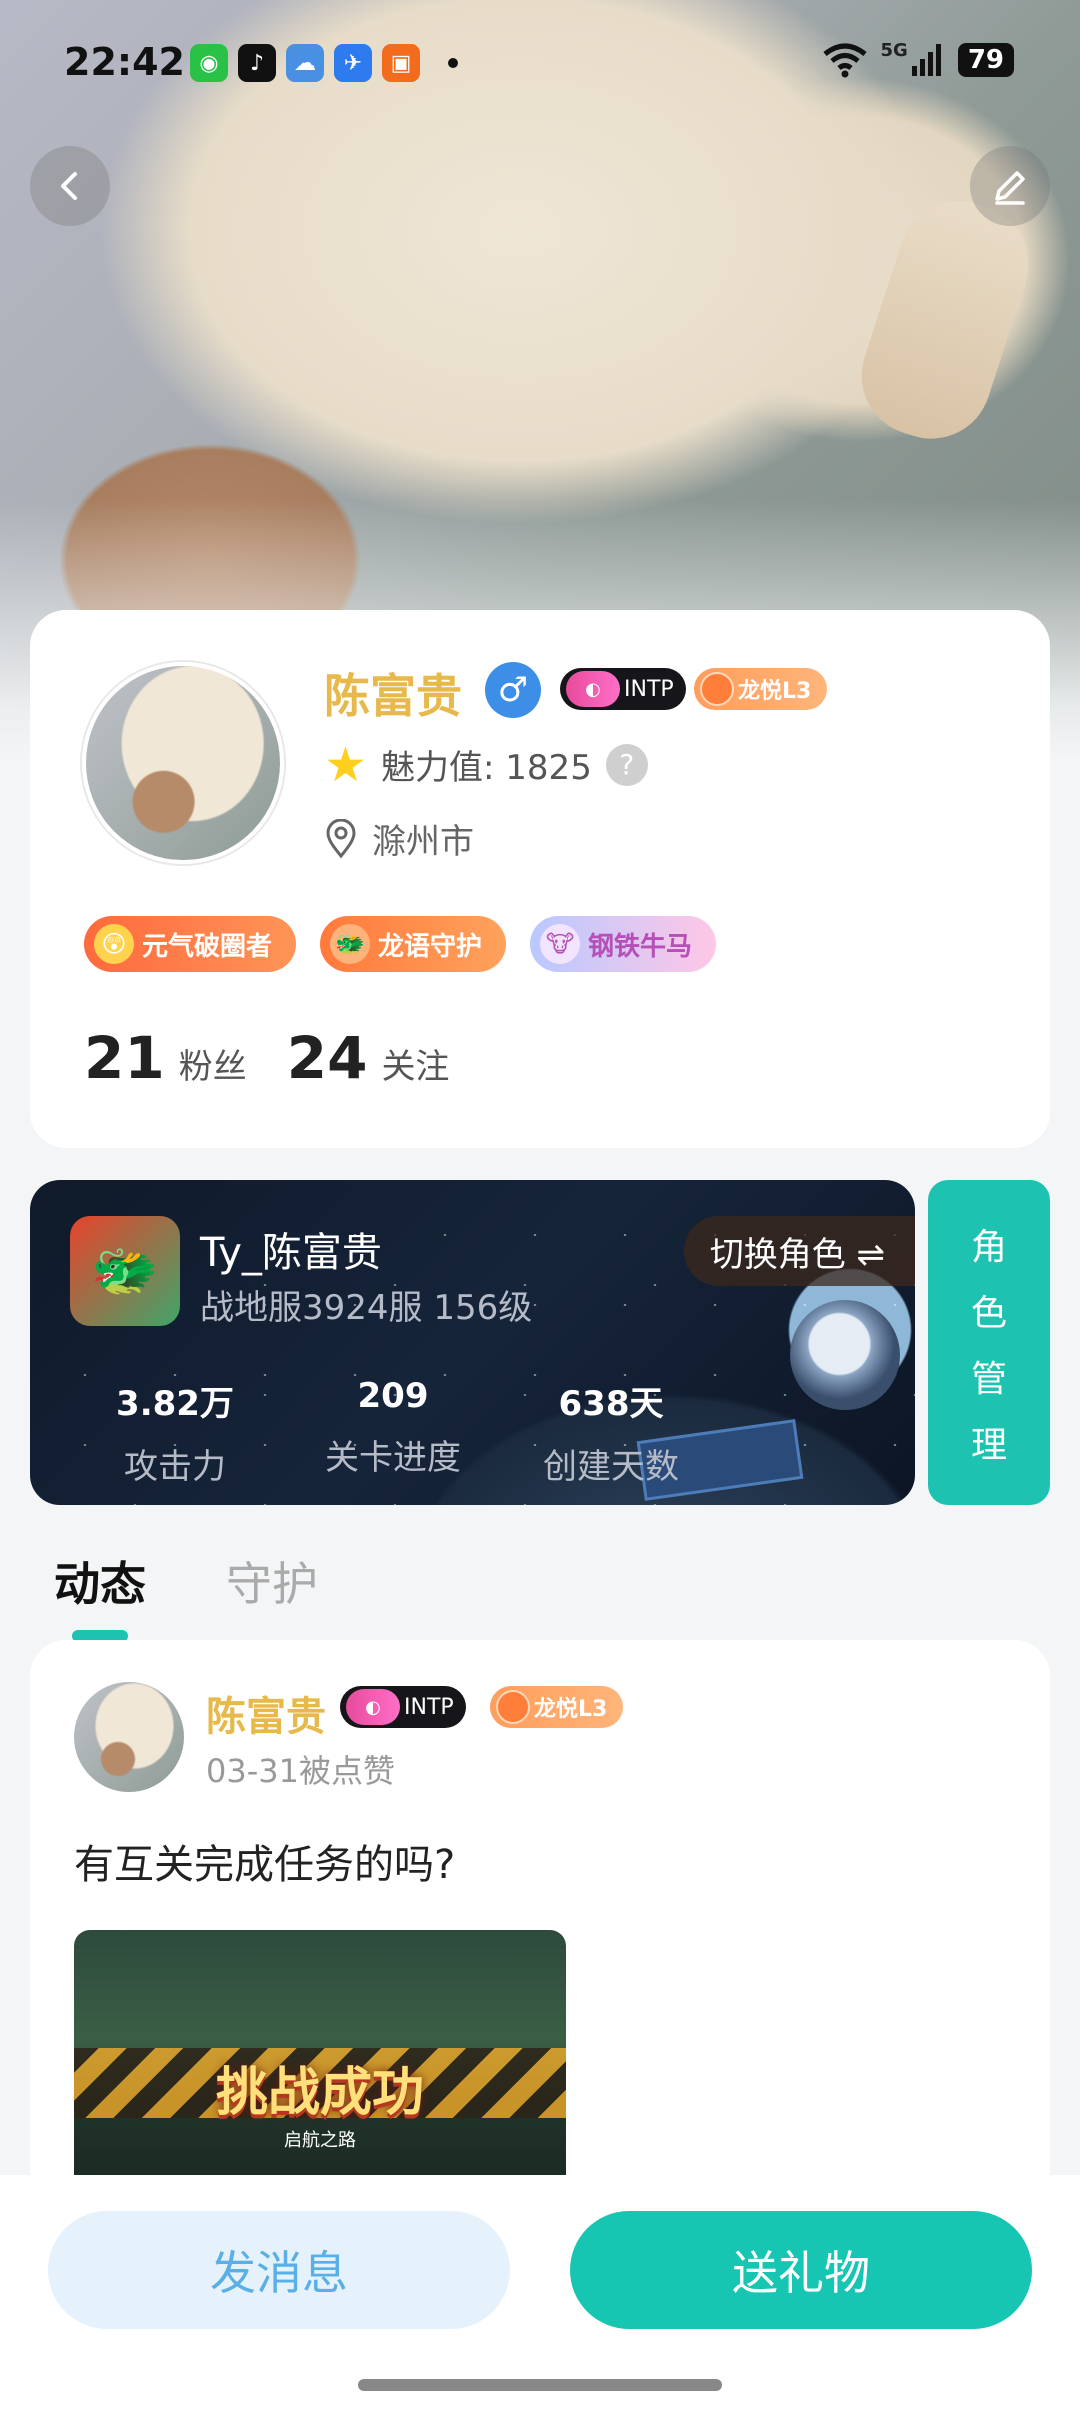  What do you see at coordinates (540, 2385) in the screenshot?
I see `home-indicator` at bounding box center [540, 2385].